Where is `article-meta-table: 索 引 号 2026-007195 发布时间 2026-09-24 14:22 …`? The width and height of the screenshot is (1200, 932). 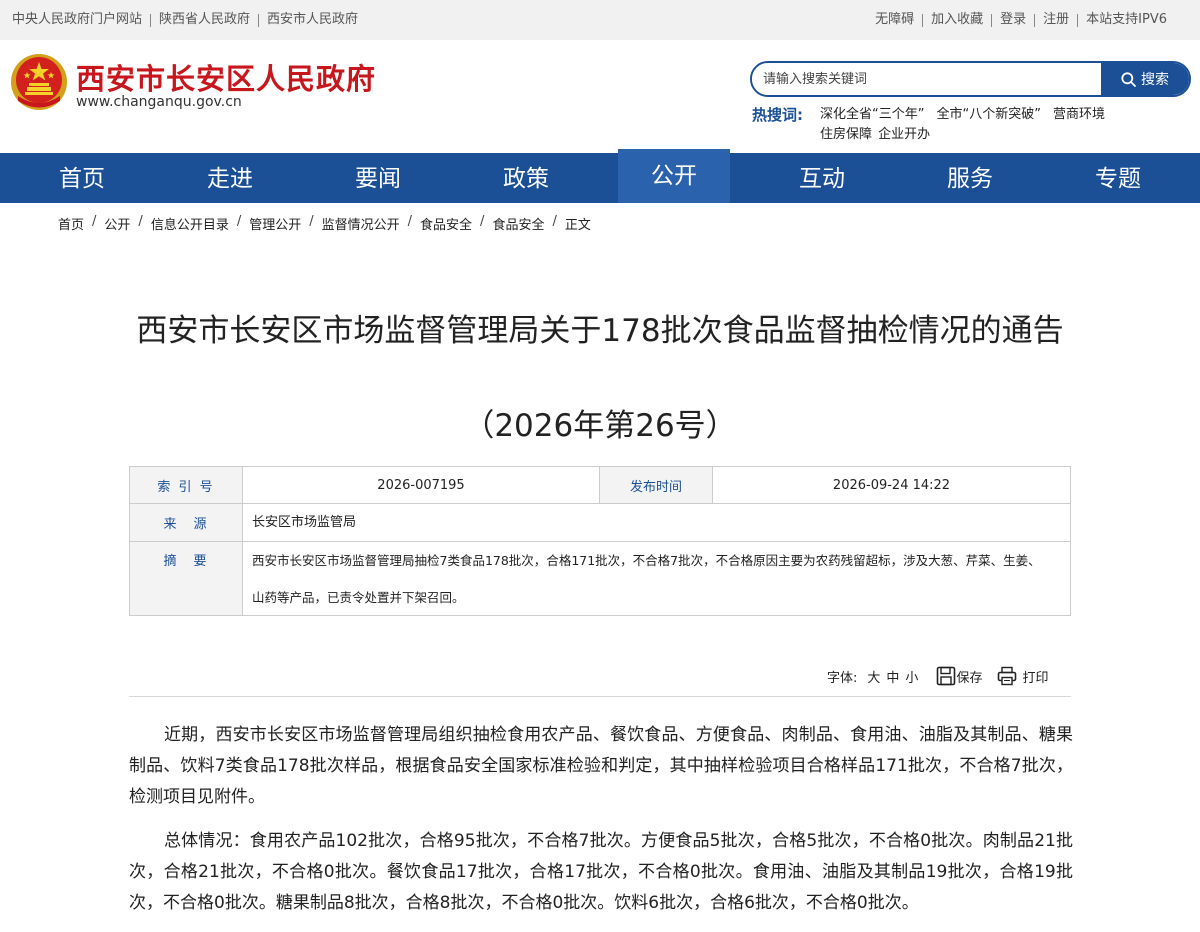 article-meta-table: 索 引 号 2026-007195 发布时间 2026-09-24 14:22 … is located at coordinates (600, 541).